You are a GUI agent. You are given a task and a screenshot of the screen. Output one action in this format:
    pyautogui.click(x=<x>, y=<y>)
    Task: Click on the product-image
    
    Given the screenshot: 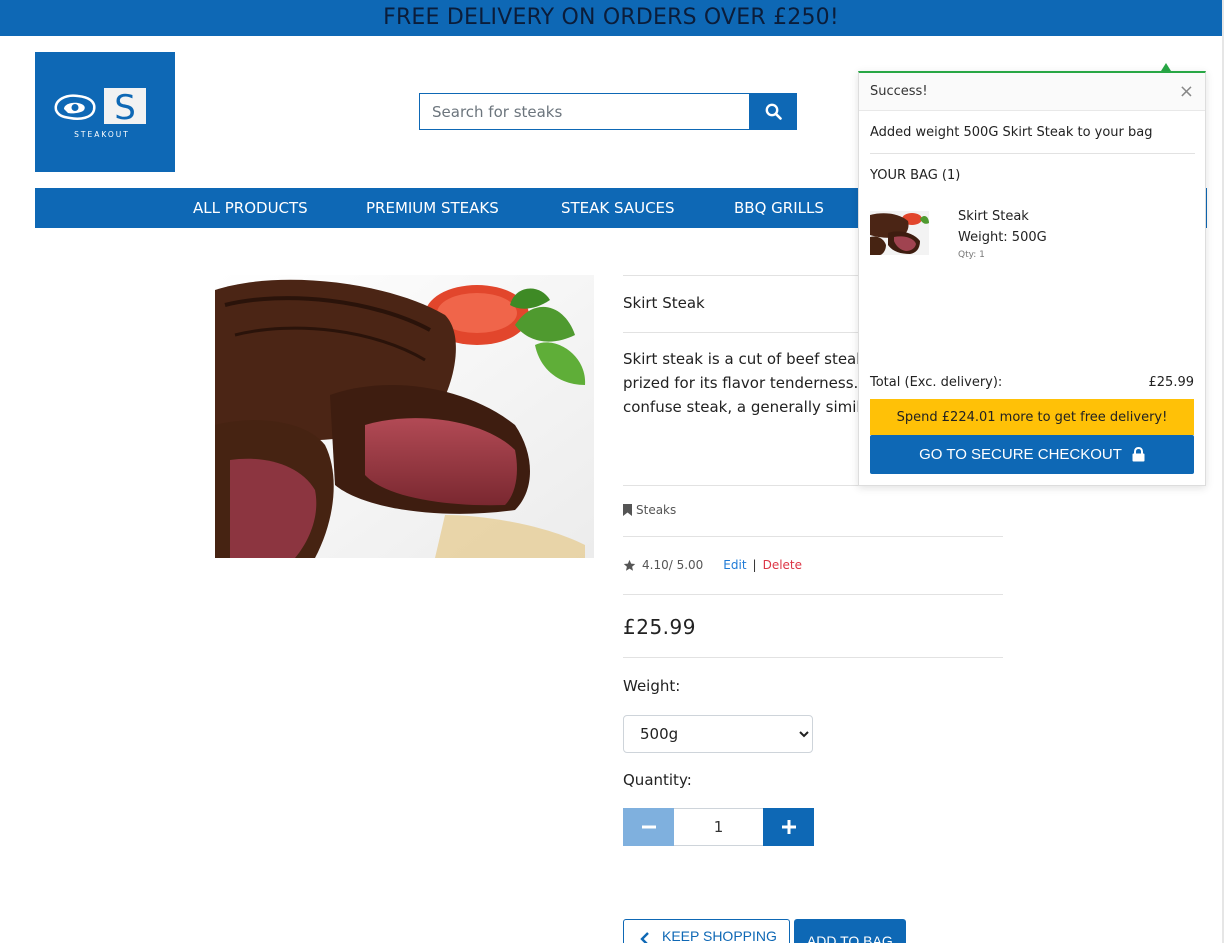 What is the action you would take?
    pyautogui.click(x=404, y=416)
    